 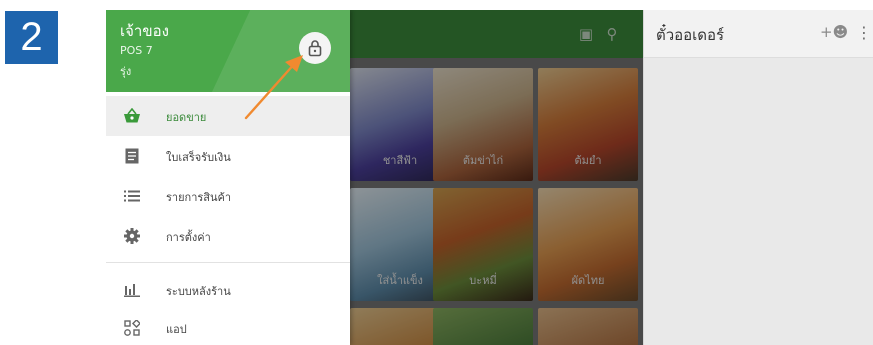 I want to click on lock-icon, so click(x=315, y=48).